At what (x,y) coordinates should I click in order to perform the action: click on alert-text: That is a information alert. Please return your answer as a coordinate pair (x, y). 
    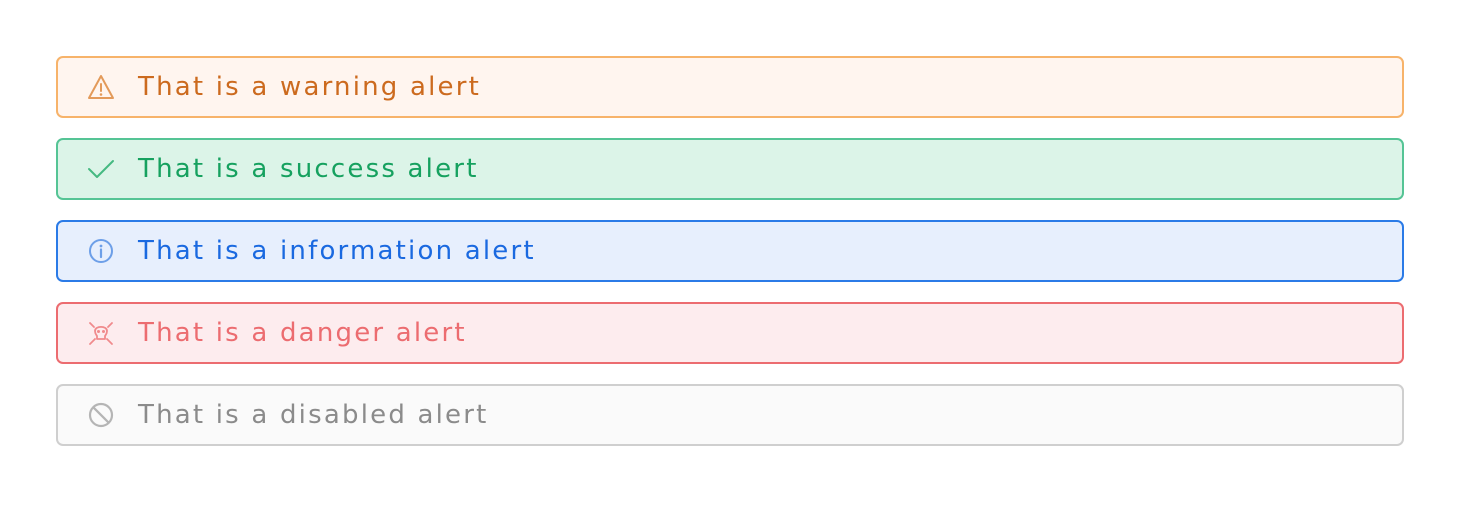
    Looking at the image, I should click on (337, 251).